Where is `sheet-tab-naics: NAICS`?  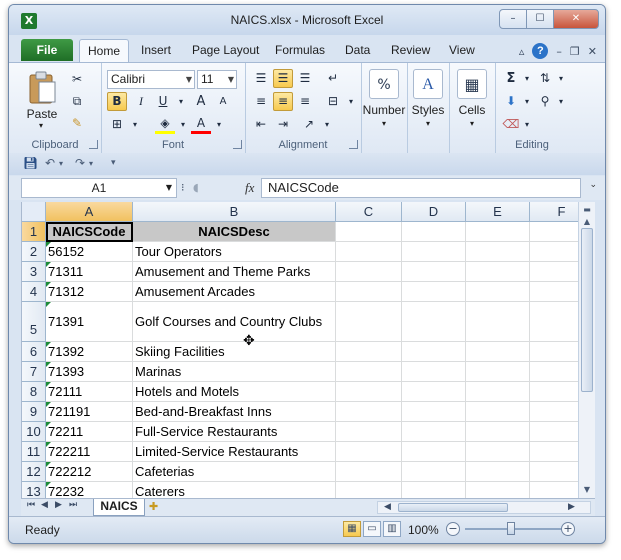
sheet-tab-naics: NAICS is located at coordinates (119, 507).